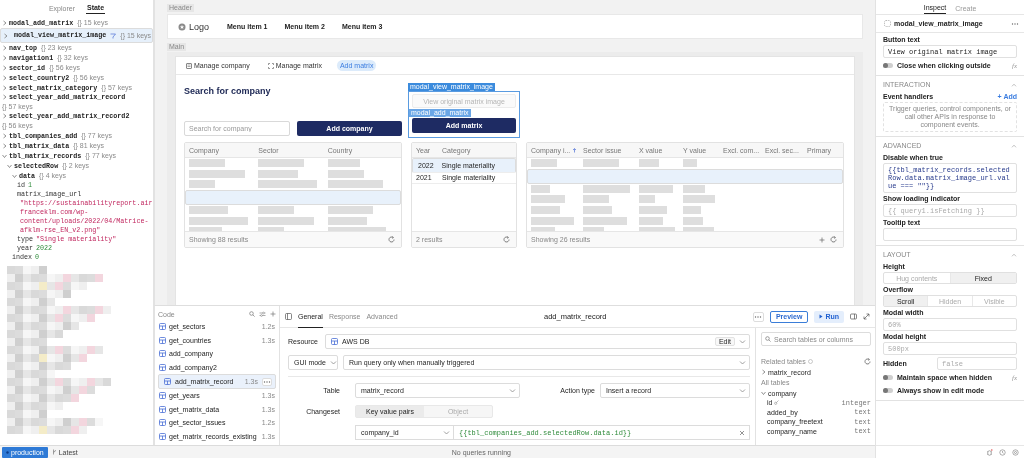 Image resolution: width=1024 pixels, height=458 pixels. Describe the element at coordinates (113, 35) in the screenshot. I see `funnel-icon` at that location.